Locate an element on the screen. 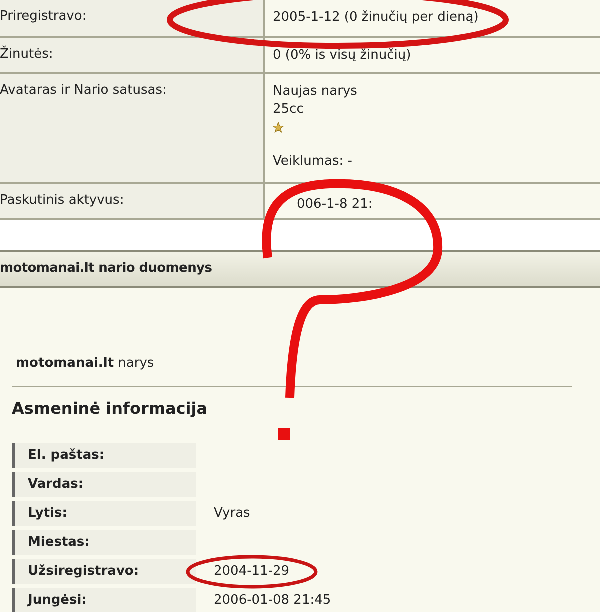 The width and height of the screenshot is (600, 612). field-value: Naujas narys is located at coordinates (315, 92).